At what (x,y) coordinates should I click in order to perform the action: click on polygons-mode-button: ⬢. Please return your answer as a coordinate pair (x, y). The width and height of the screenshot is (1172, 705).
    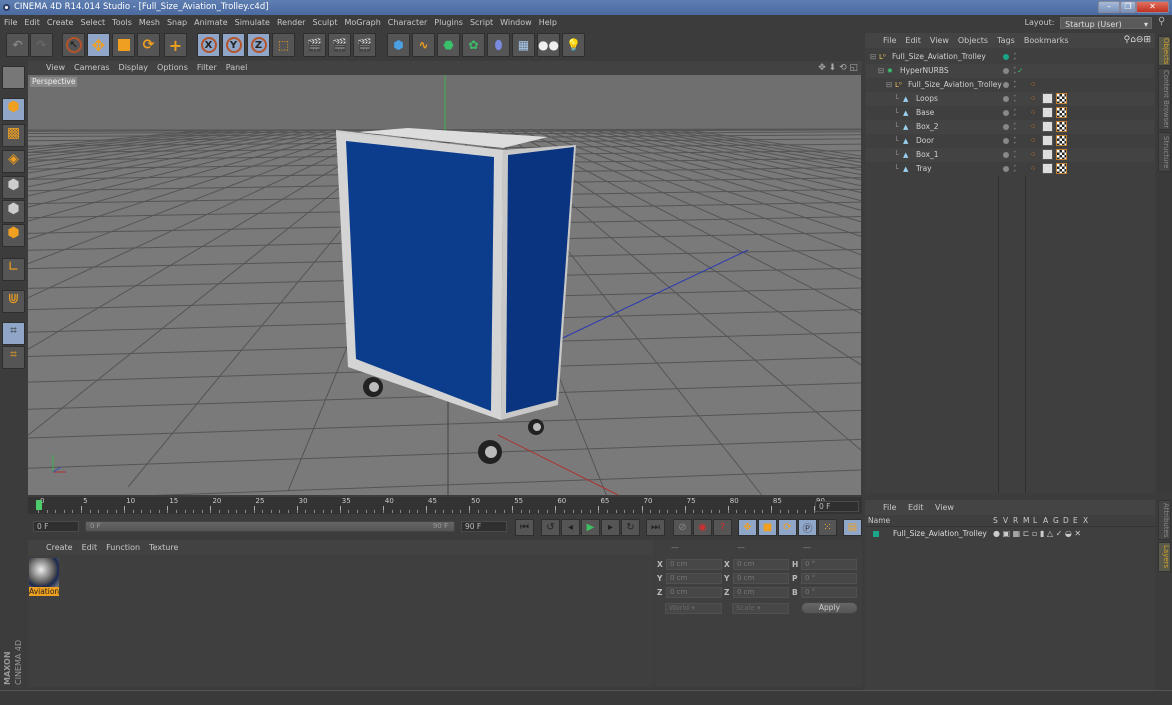
    Looking at the image, I should click on (13, 235).